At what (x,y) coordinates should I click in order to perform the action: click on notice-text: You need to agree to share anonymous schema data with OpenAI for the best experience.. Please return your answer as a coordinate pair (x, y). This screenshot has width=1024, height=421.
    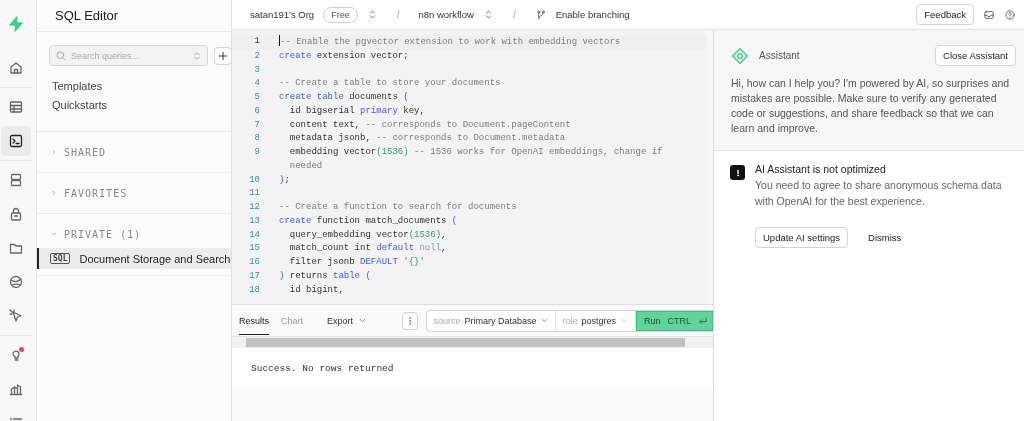
    Looking at the image, I should click on (879, 193).